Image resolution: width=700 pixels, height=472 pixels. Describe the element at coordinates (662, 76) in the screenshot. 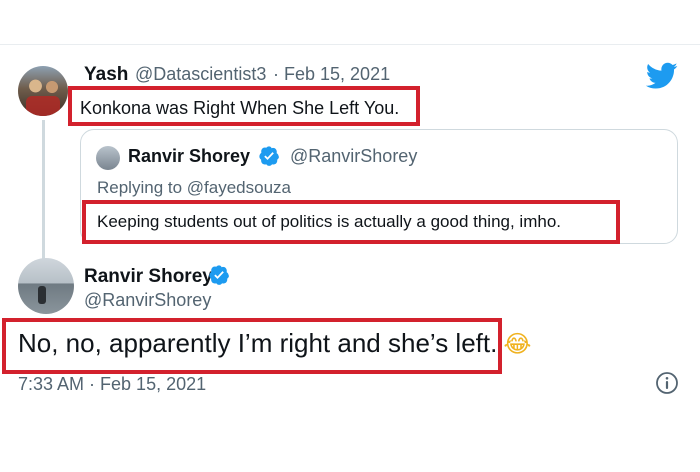

I see `twitter-bird-icon` at that location.